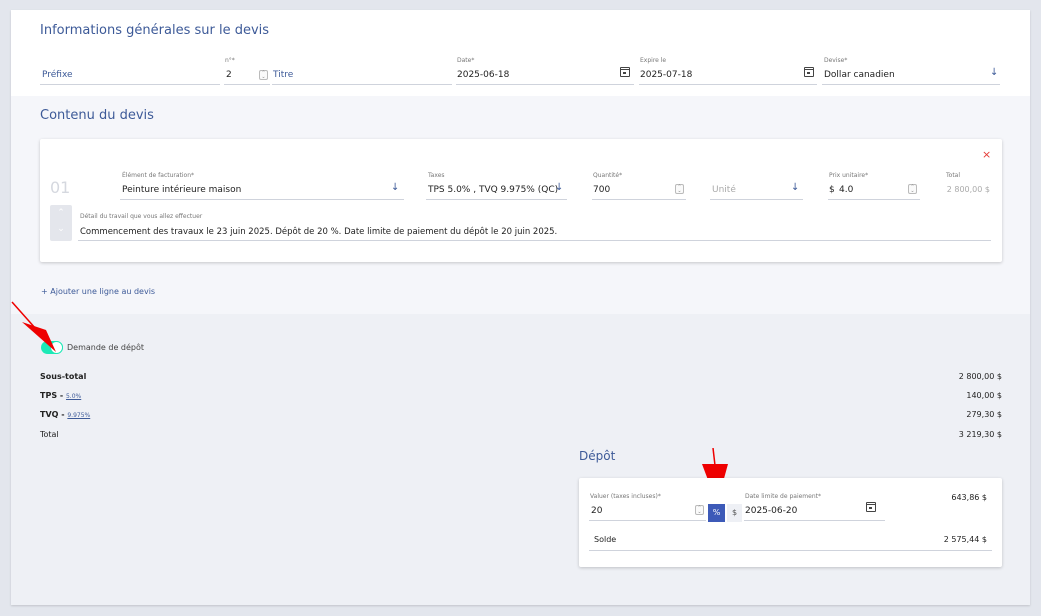 The width and height of the screenshot is (1041, 616). What do you see at coordinates (466, 60) in the screenshot?
I see `date-label: Date*` at bounding box center [466, 60].